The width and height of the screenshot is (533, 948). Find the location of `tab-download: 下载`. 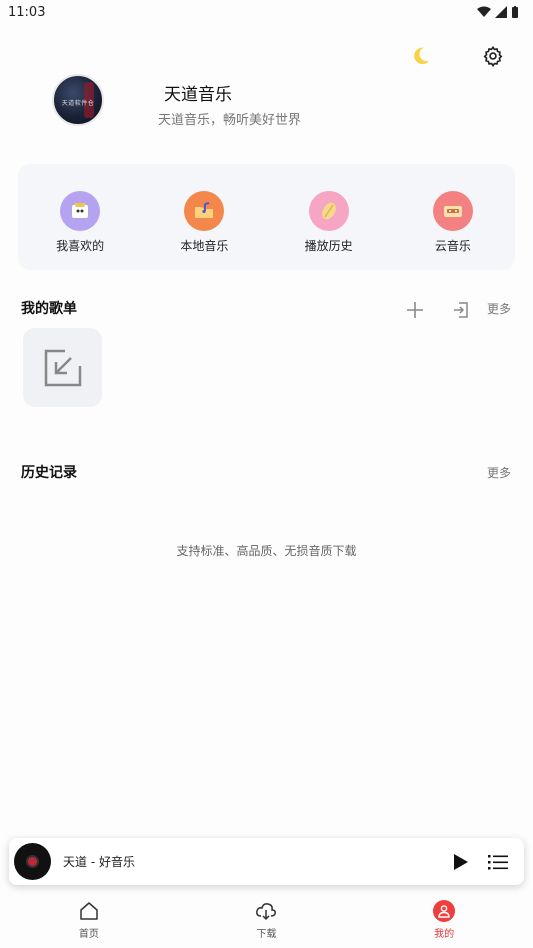

tab-download: 下载 is located at coordinates (266, 920).